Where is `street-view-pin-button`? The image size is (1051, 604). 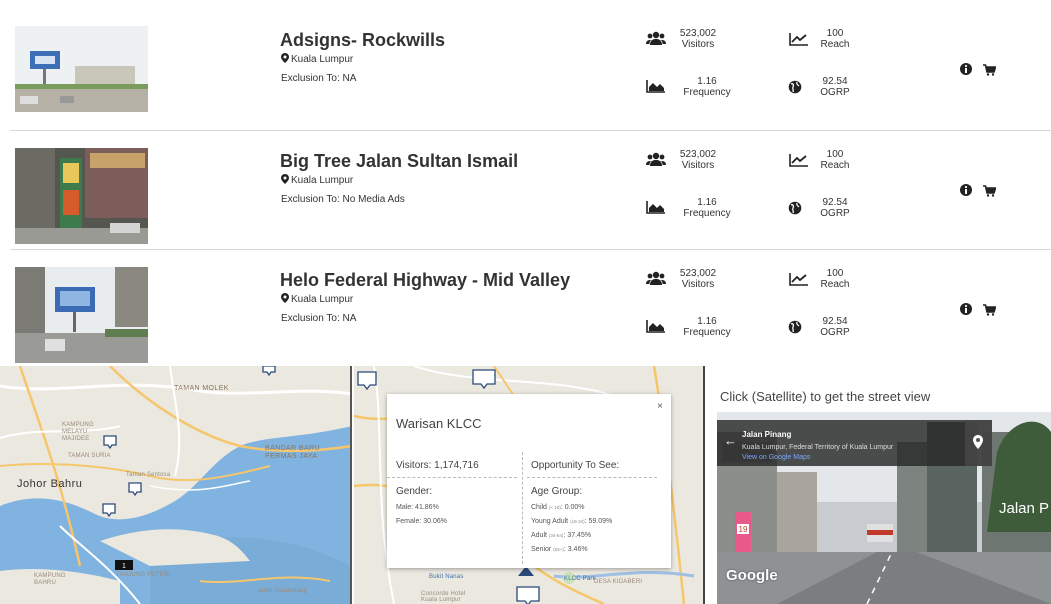
street-view-pin-button is located at coordinates (978, 443).